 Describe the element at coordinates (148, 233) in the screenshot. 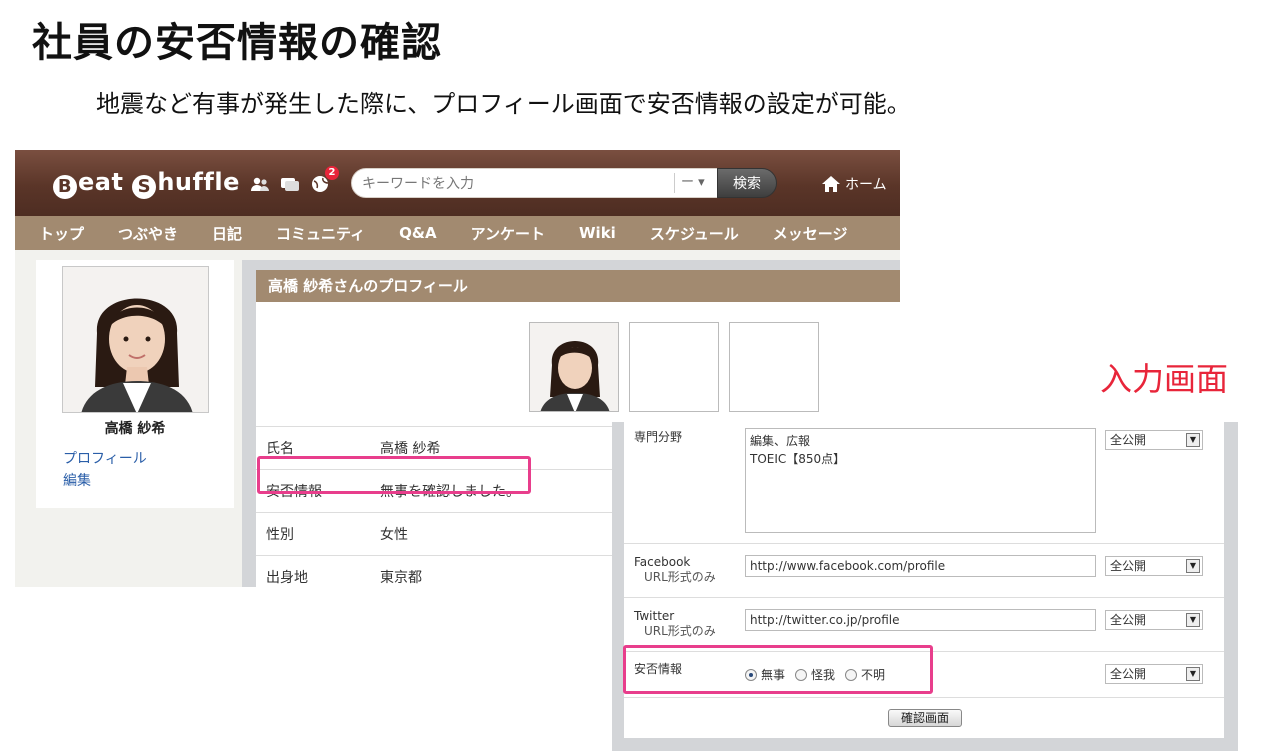

I see `nav-item-tweets: つぶやき` at that location.